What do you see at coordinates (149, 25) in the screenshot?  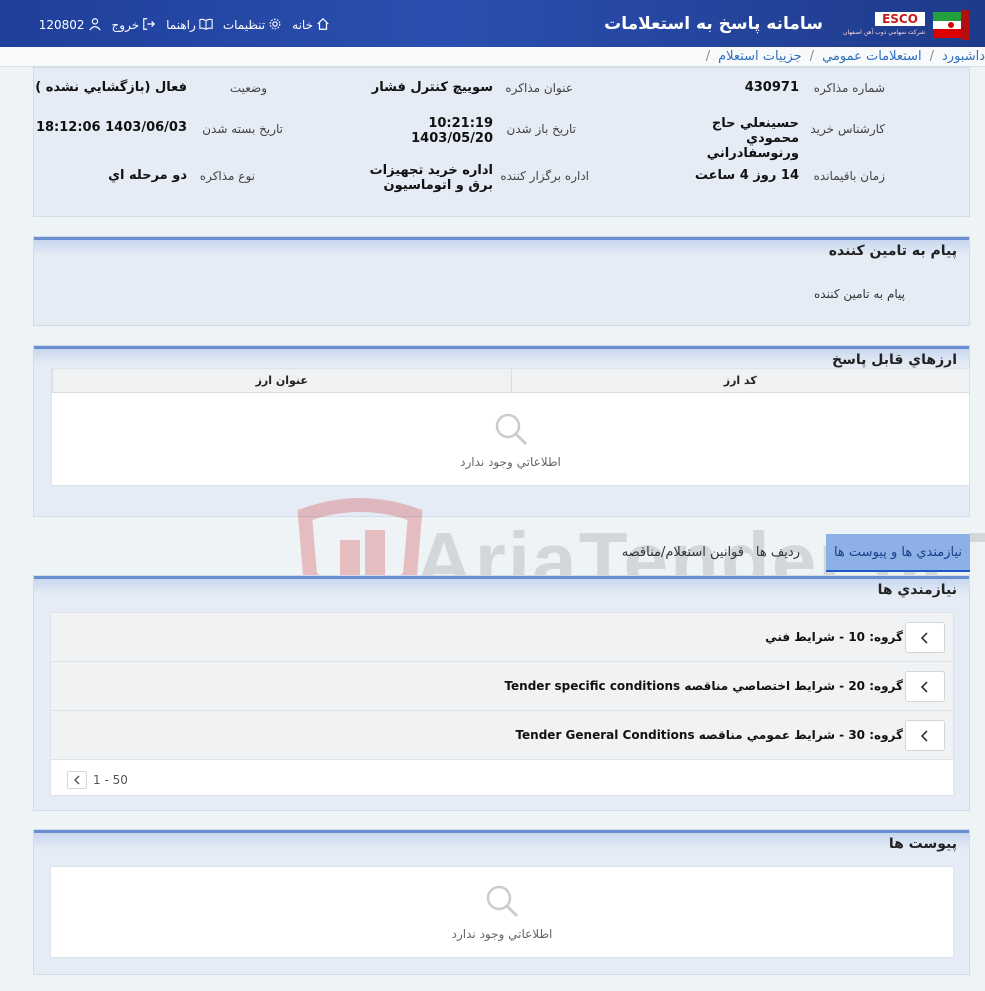 I see `logout-icon` at bounding box center [149, 25].